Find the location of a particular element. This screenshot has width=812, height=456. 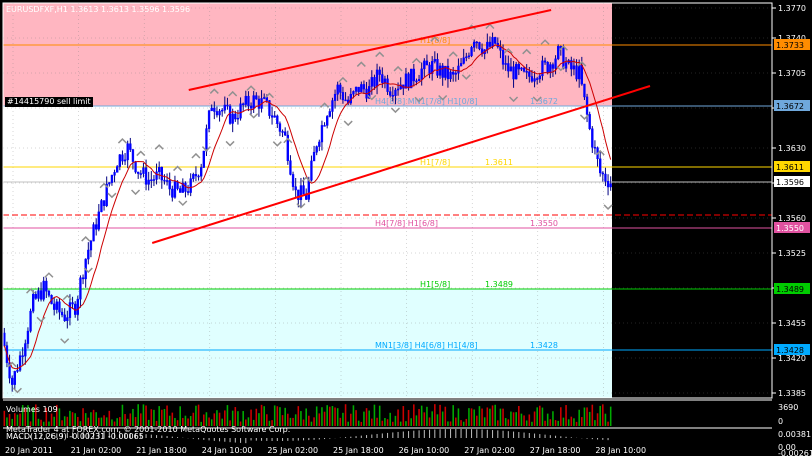

time-tick-label: 25 Jan 18:00 is located at coordinates (358, 450).